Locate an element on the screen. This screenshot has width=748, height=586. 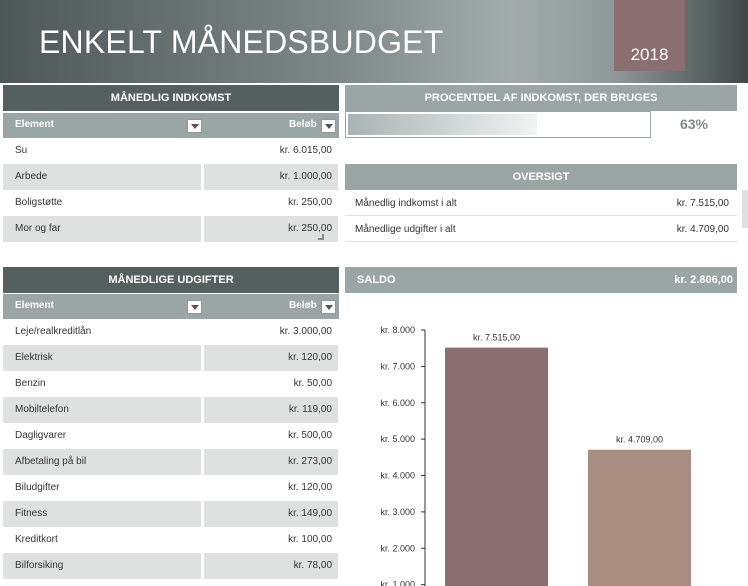
expense-row: Biludgifter kr. 120,00 is located at coordinates (171, 488).